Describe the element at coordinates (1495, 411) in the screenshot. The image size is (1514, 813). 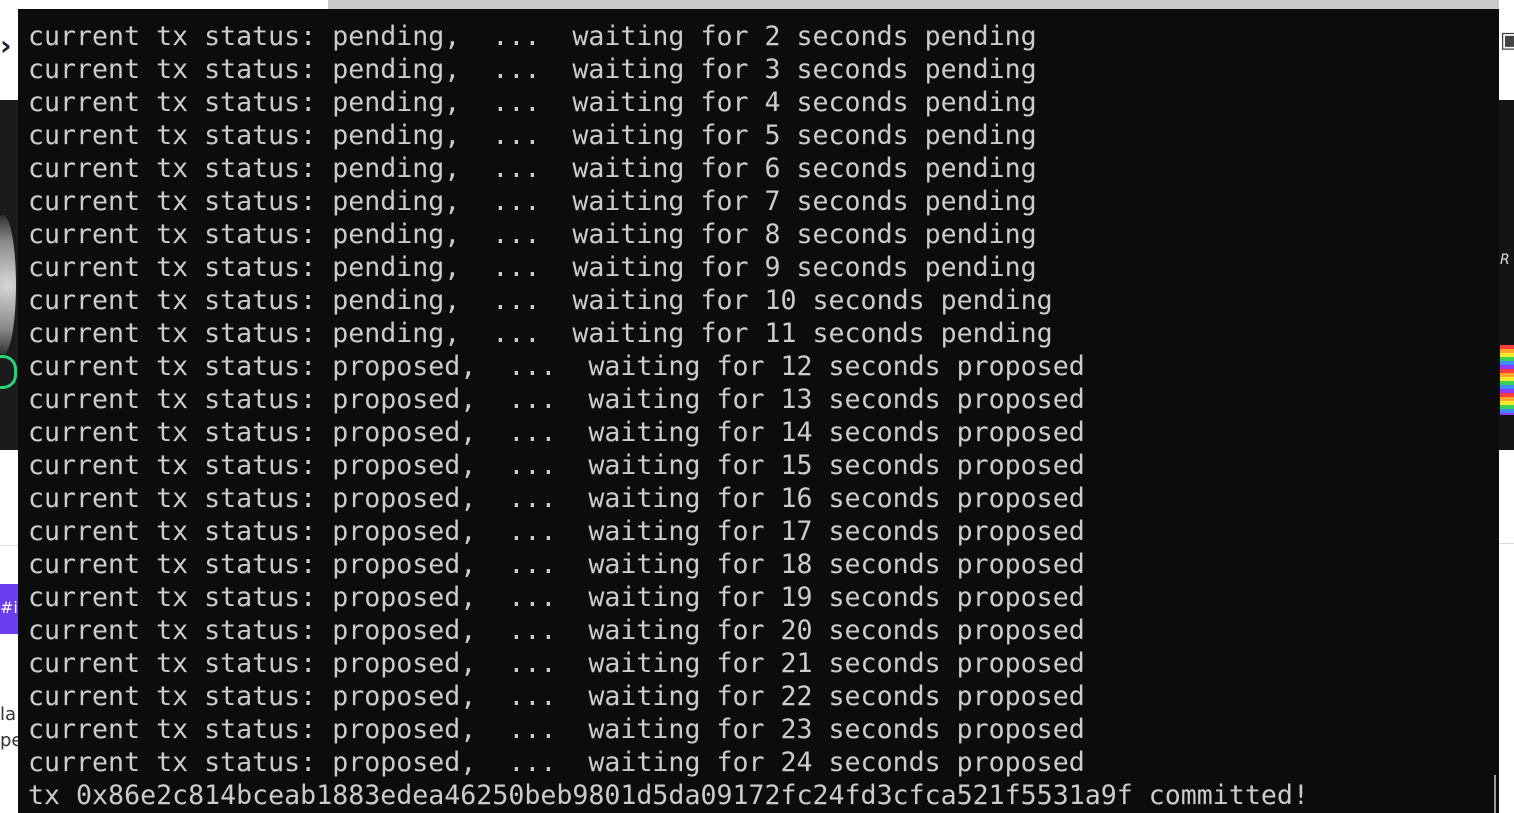
I see `scrollbar` at that location.